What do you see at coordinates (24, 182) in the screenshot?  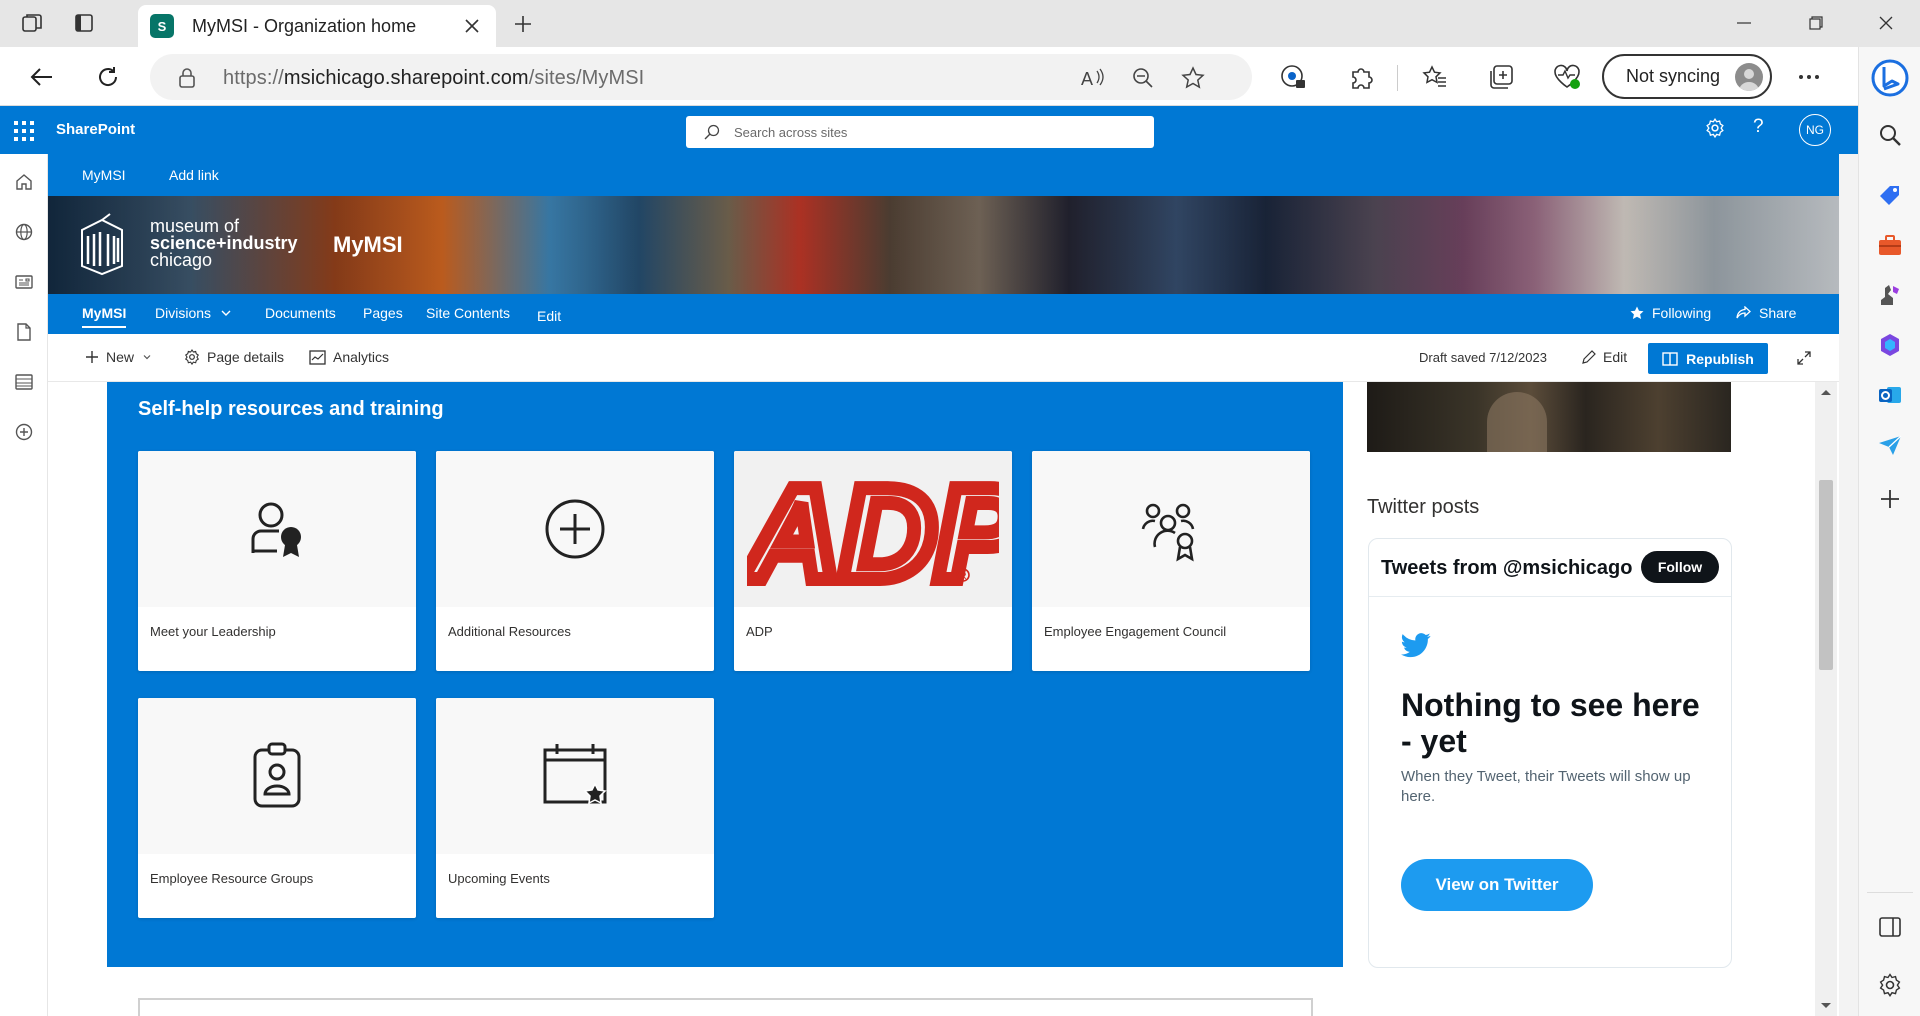 I see `home-icon` at bounding box center [24, 182].